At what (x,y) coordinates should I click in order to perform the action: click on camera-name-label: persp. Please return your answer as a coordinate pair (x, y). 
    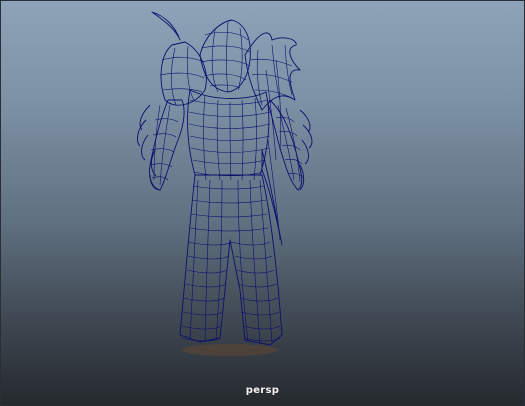
    Looking at the image, I should click on (262, 390).